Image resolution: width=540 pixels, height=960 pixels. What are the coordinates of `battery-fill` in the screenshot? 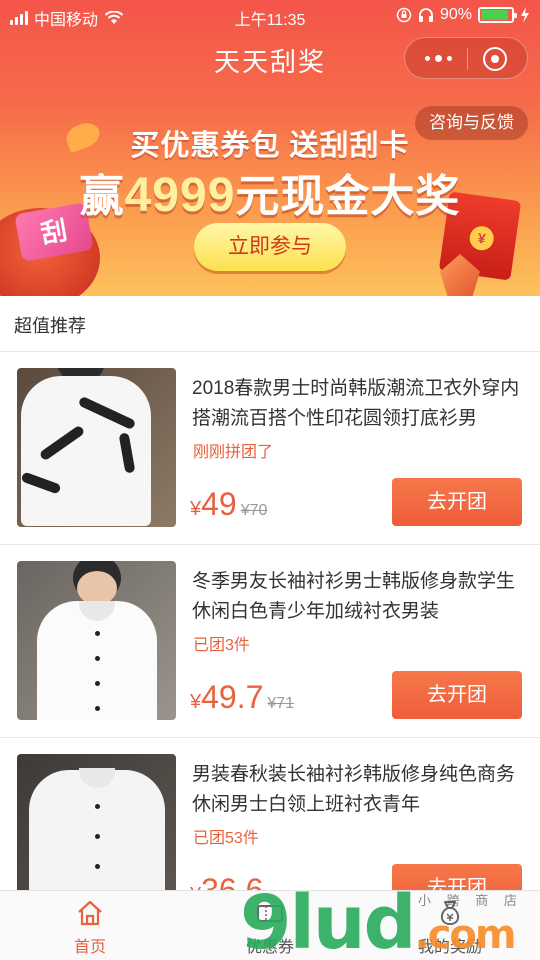 It's located at (494, 15).